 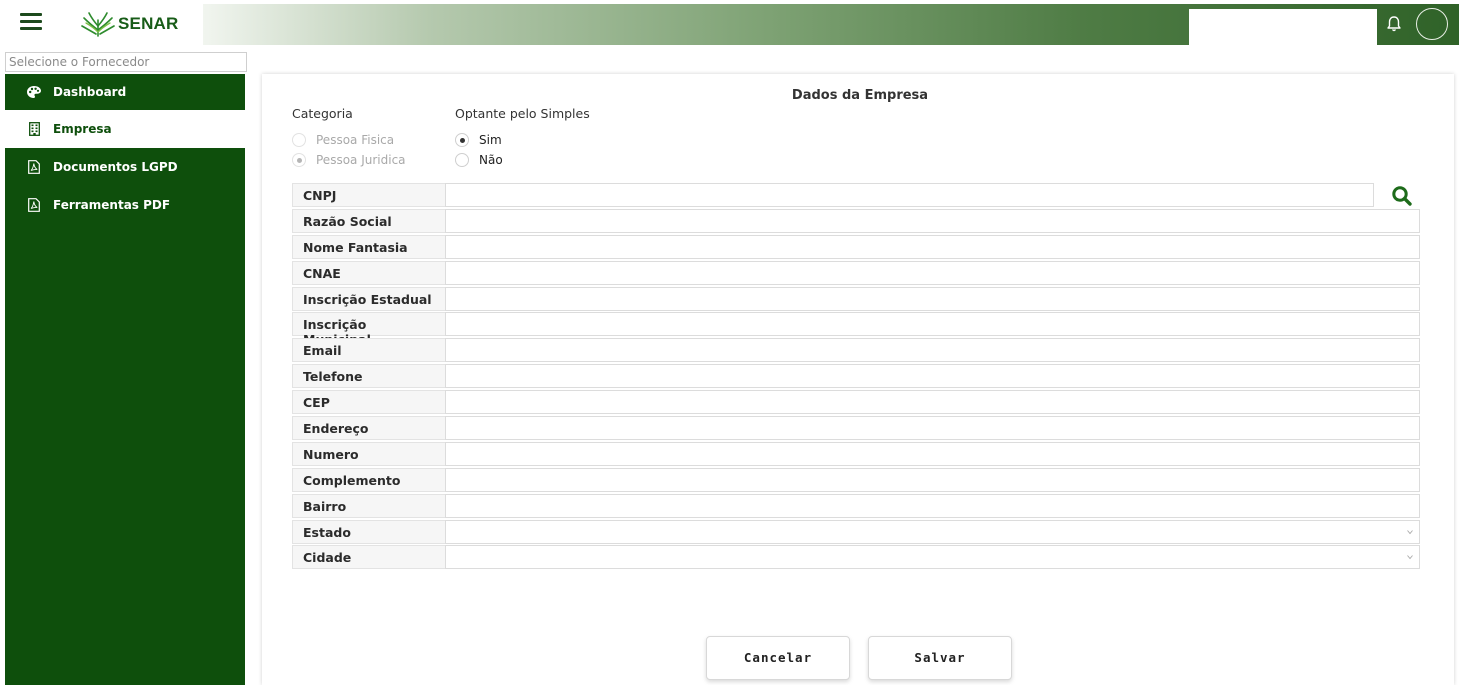 I want to click on radio-label: Pessoa Juridica, so click(x=361, y=160).